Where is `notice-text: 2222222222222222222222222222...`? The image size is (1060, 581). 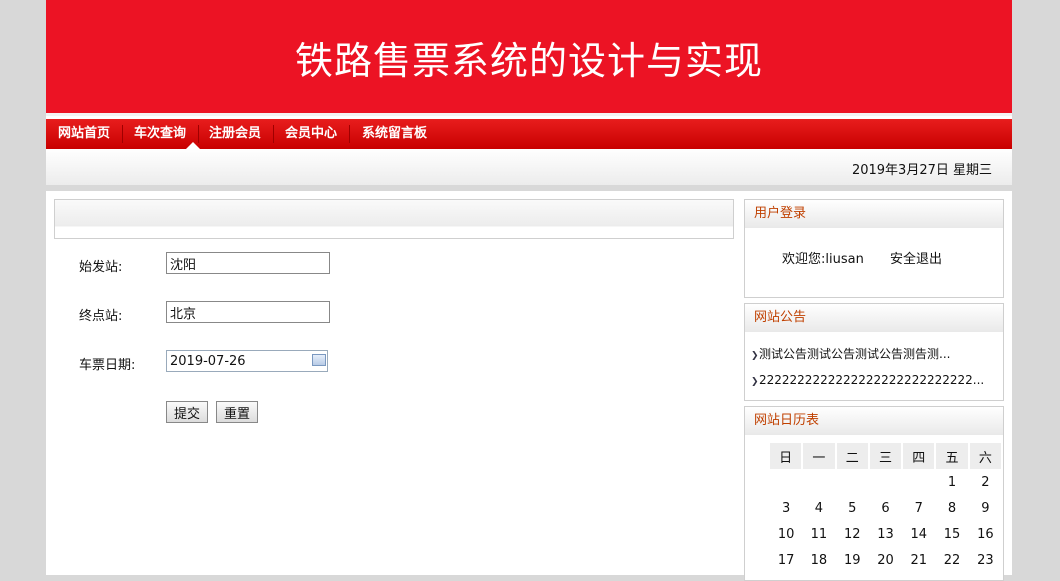
notice-text: 2222222222222222222222222222... is located at coordinates (872, 380).